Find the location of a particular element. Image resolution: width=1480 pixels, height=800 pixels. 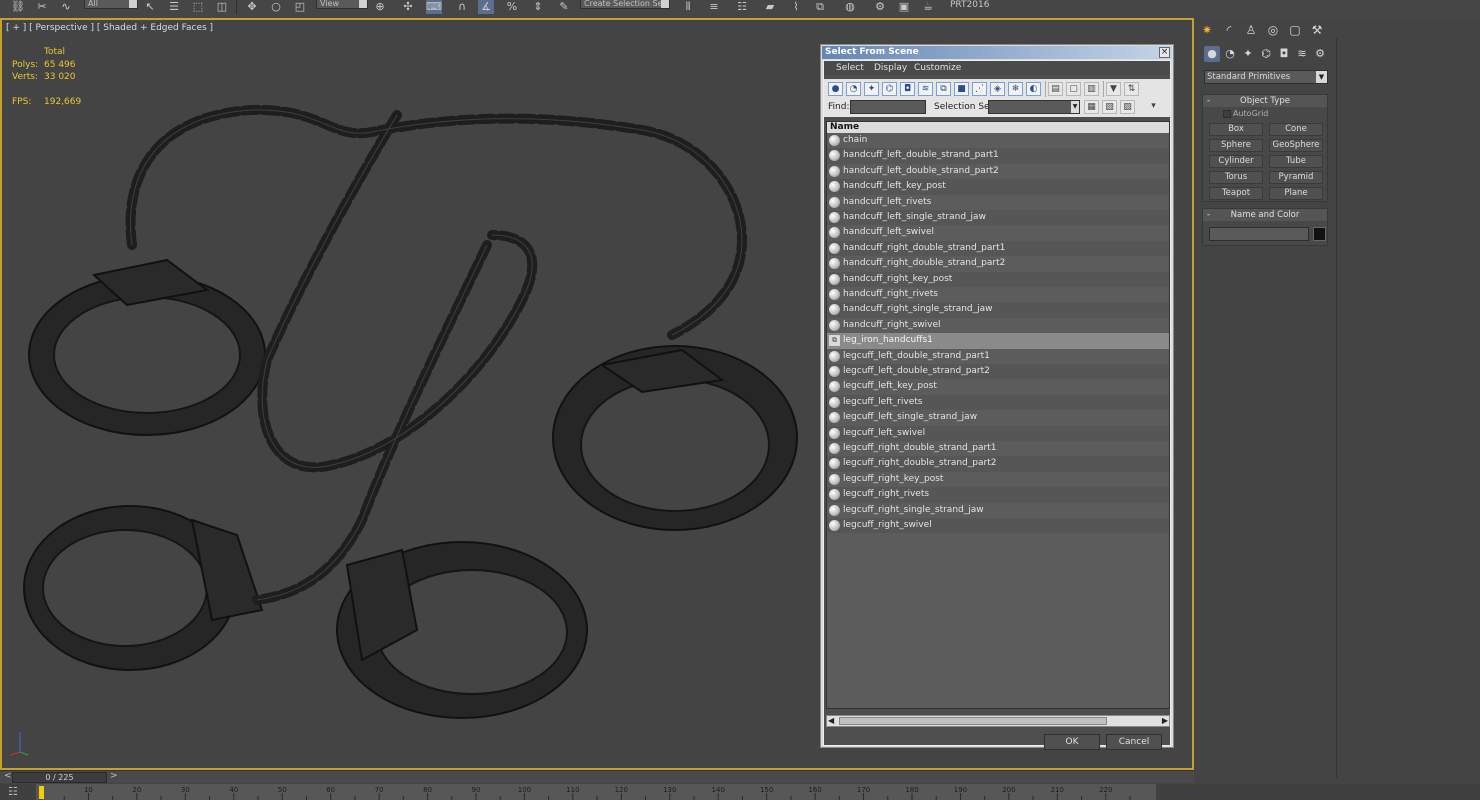

time-slider: < 0 / 225 > is located at coordinates (597, 776).